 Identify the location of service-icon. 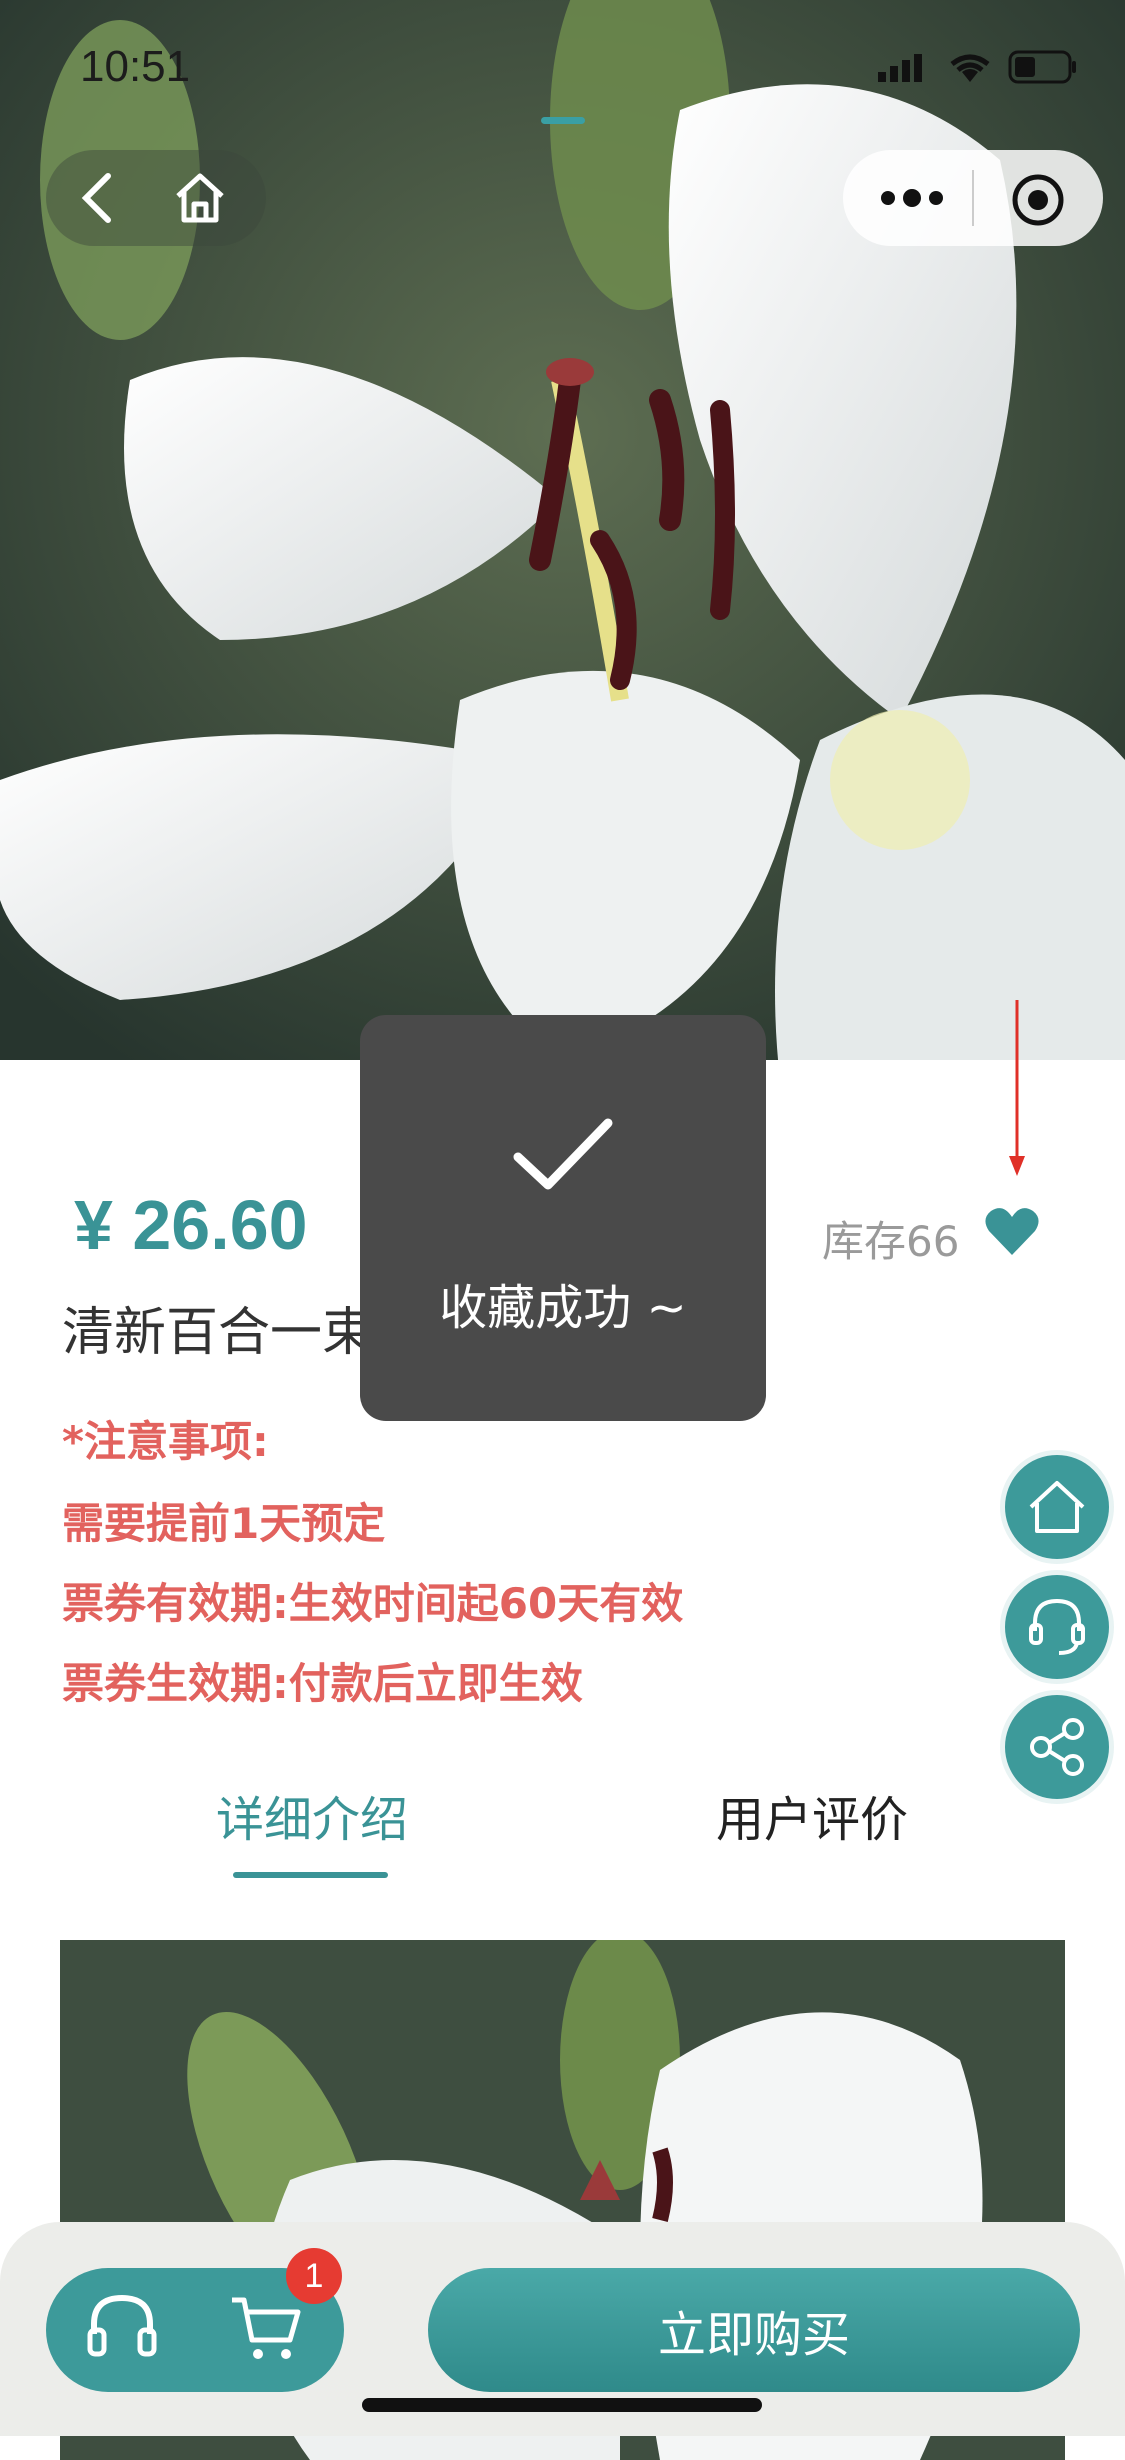
(122, 2330).